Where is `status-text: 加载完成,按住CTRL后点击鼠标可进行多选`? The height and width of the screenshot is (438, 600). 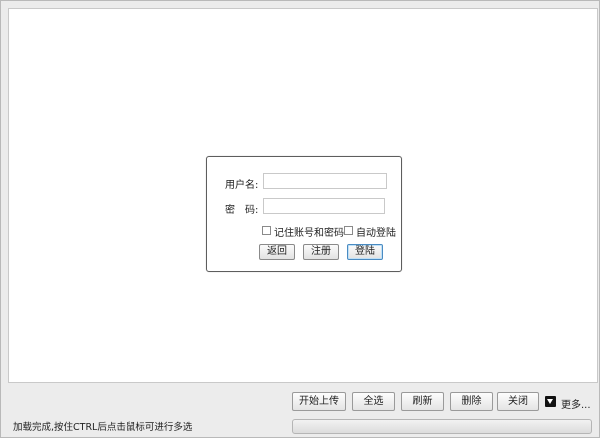 status-text: 加载完成,按住CTRL后点击鼠标可进行多选 is located at coordinates (103, 427).